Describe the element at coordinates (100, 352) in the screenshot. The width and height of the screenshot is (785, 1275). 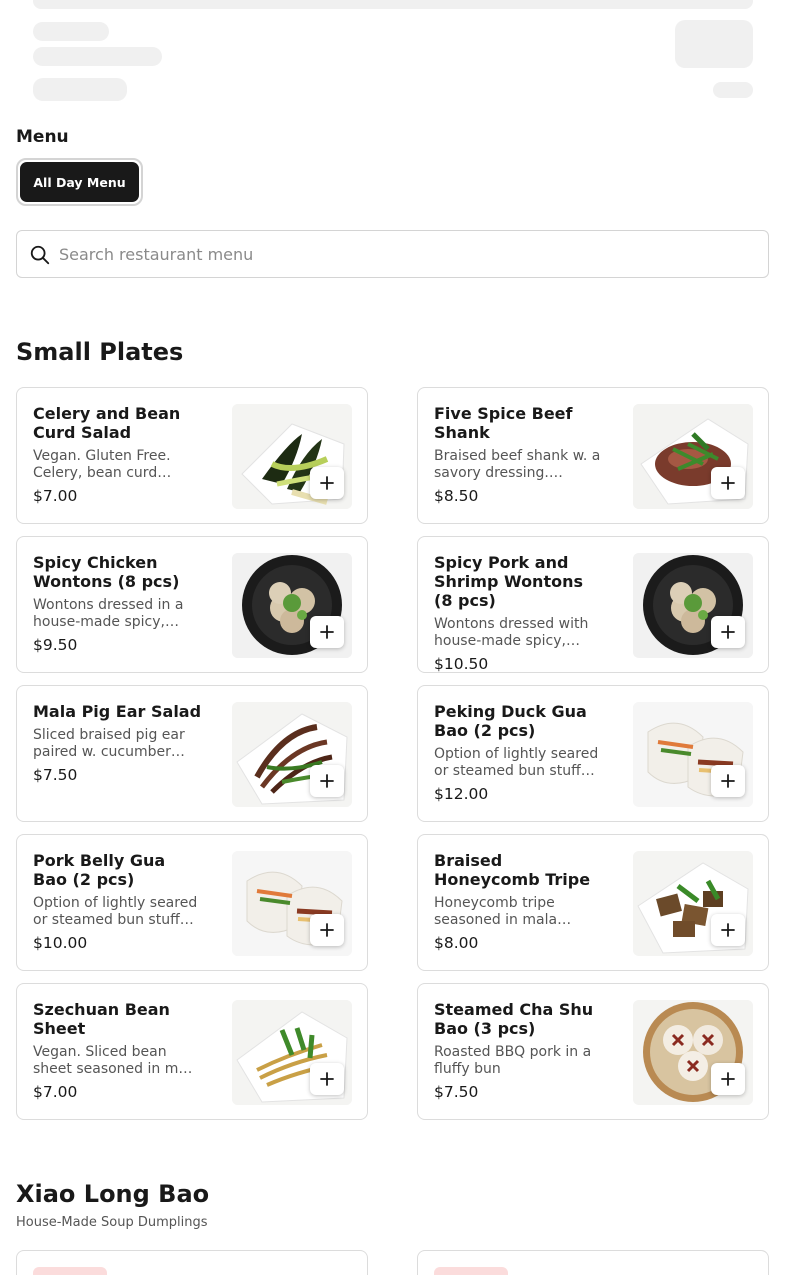
I see `section-title-small-plates: Small Plates` at that location.